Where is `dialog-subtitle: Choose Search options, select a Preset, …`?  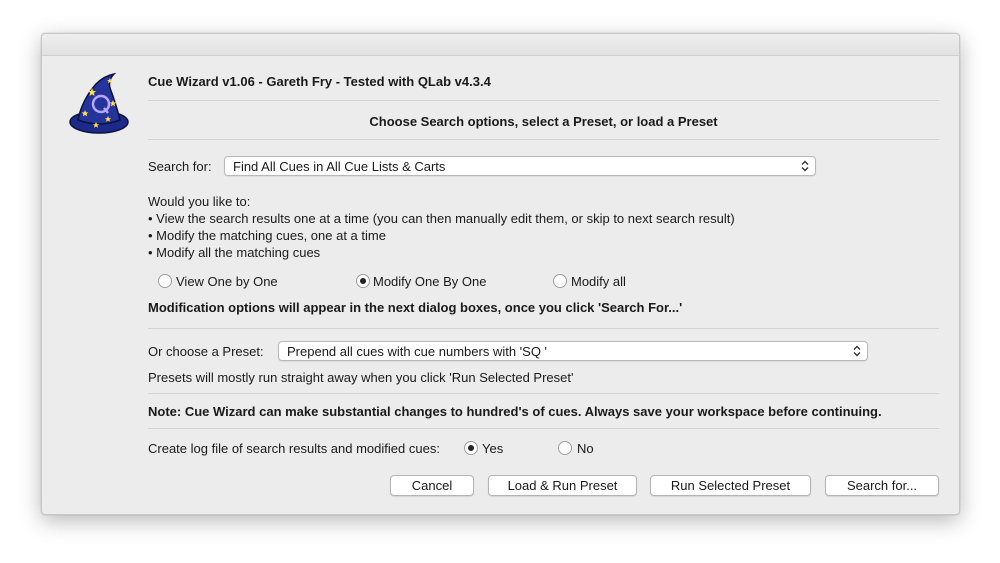
dialog-subtitle: Choose Search options, select a Preset, … is located at coordinates (543, 121).